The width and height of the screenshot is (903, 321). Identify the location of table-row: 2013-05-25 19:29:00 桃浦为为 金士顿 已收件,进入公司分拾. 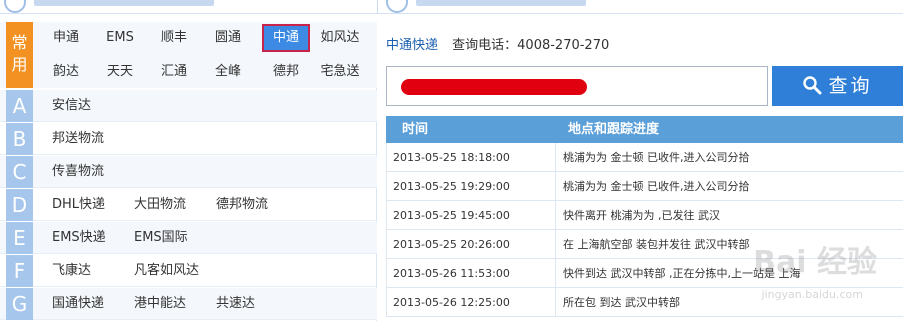
(644, 186).